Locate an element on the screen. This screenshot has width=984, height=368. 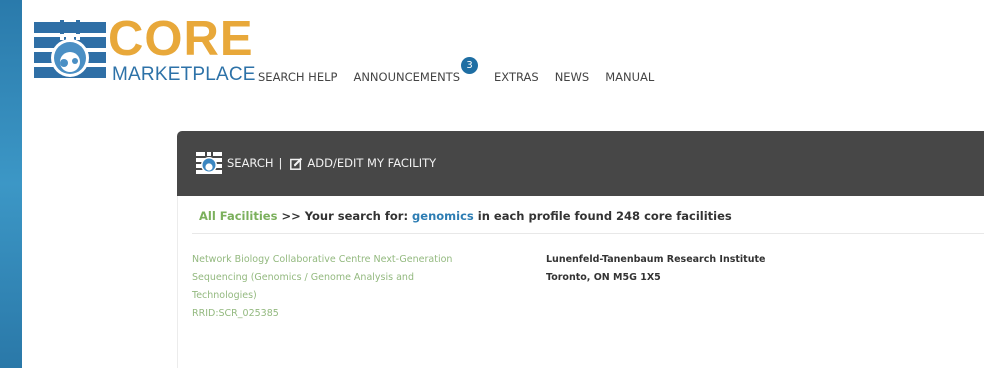
nav-item-search-help: SEARCH HELP is located at coordinates (297, 77).